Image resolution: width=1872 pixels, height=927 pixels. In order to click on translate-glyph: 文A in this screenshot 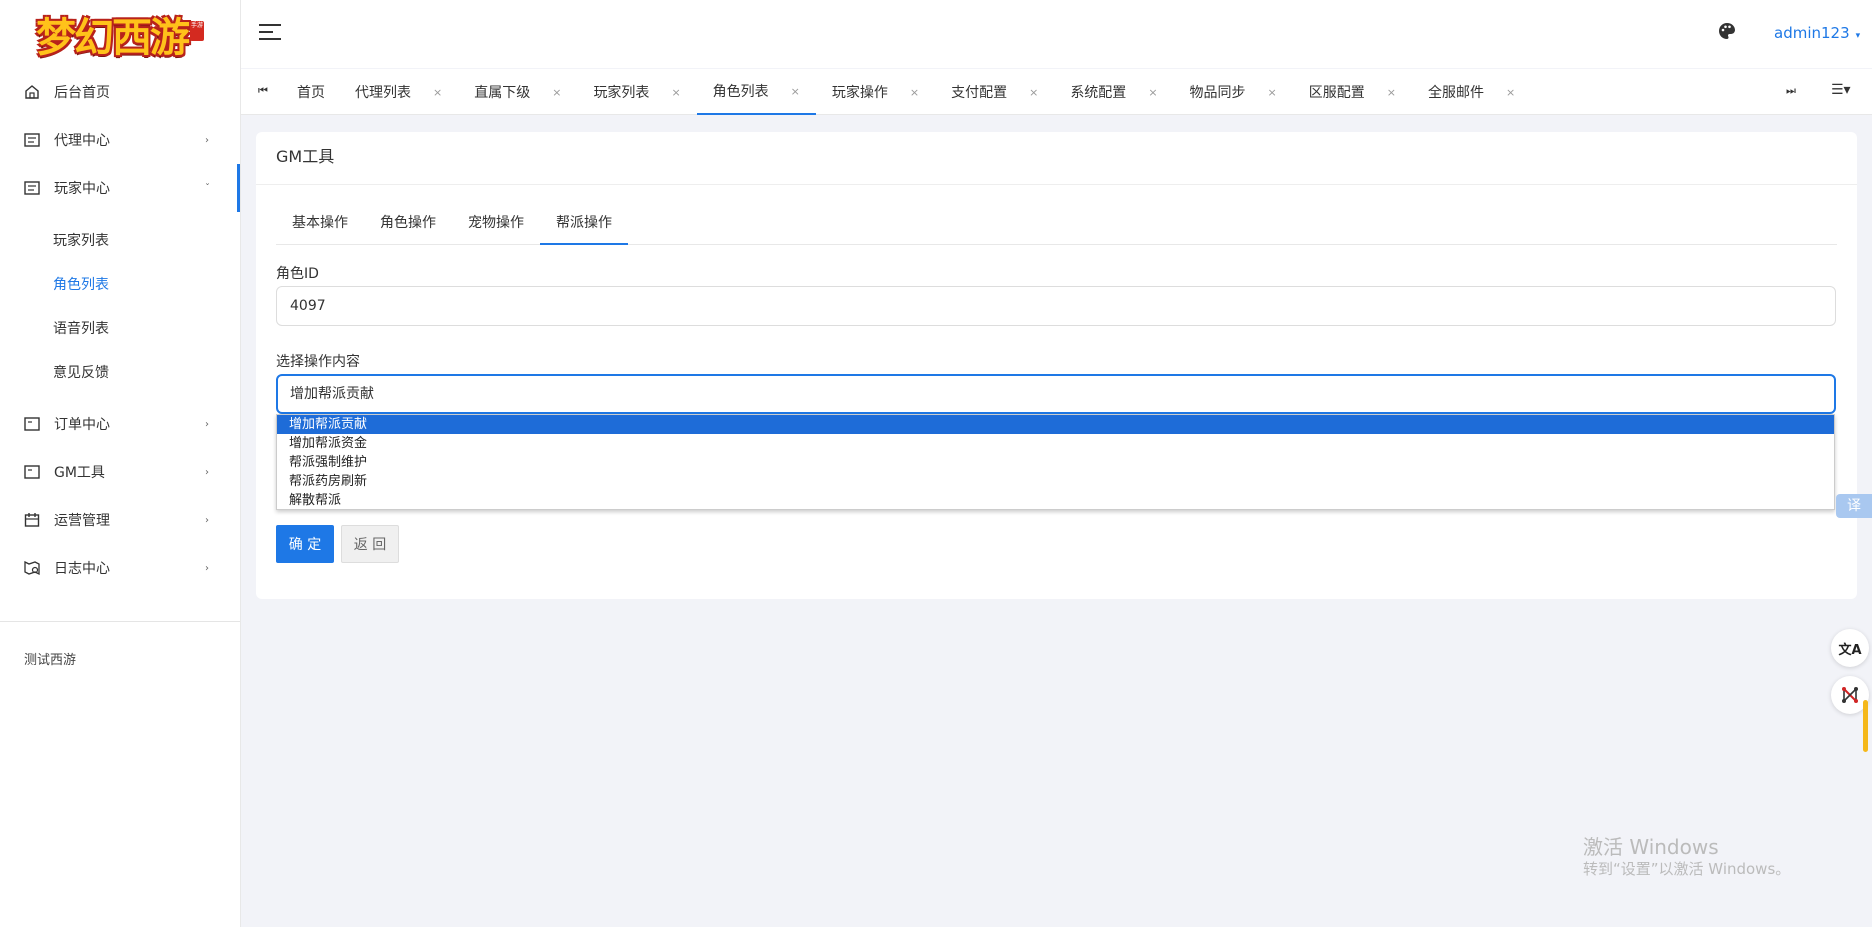, I will do `click(1850, 650)`.